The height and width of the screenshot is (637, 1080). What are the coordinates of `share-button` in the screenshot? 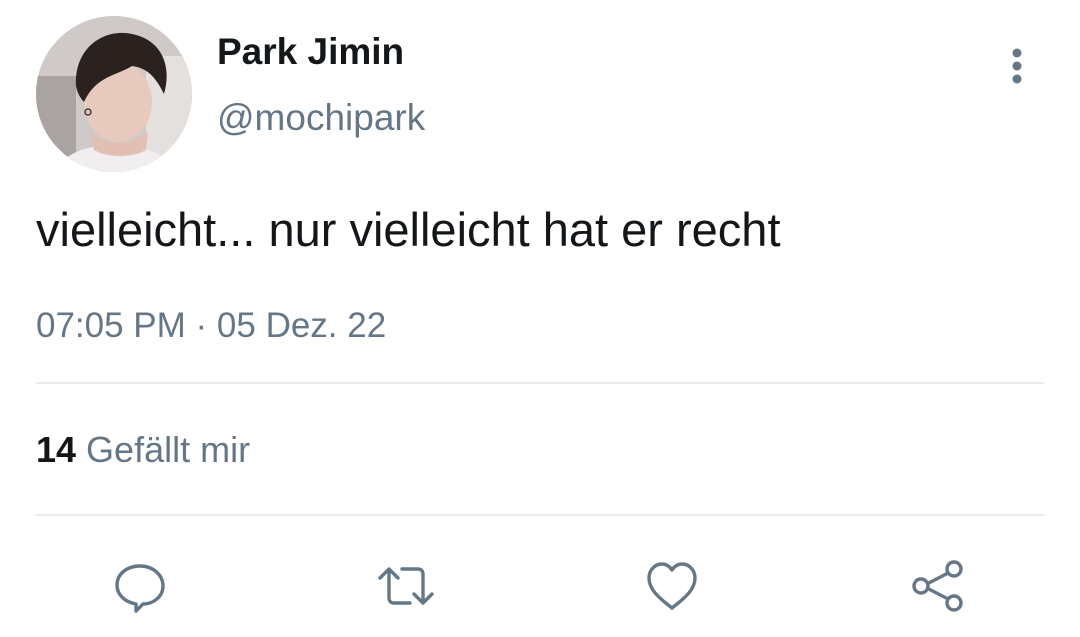 It's located at (938, 586).